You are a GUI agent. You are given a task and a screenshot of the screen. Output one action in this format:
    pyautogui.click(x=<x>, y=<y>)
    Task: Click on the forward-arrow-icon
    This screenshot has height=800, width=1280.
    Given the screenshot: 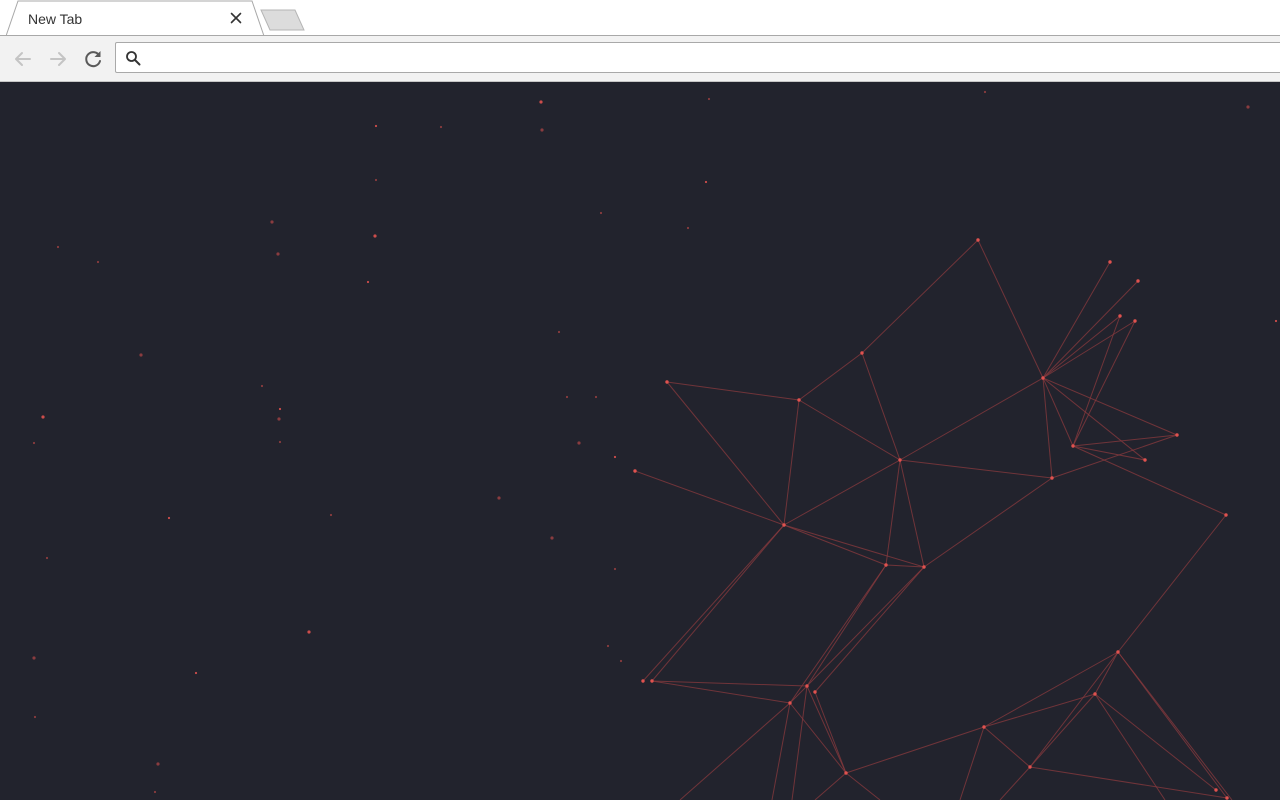 What is the action you would take?
    pyautogui.click(x=58, y=59)
    